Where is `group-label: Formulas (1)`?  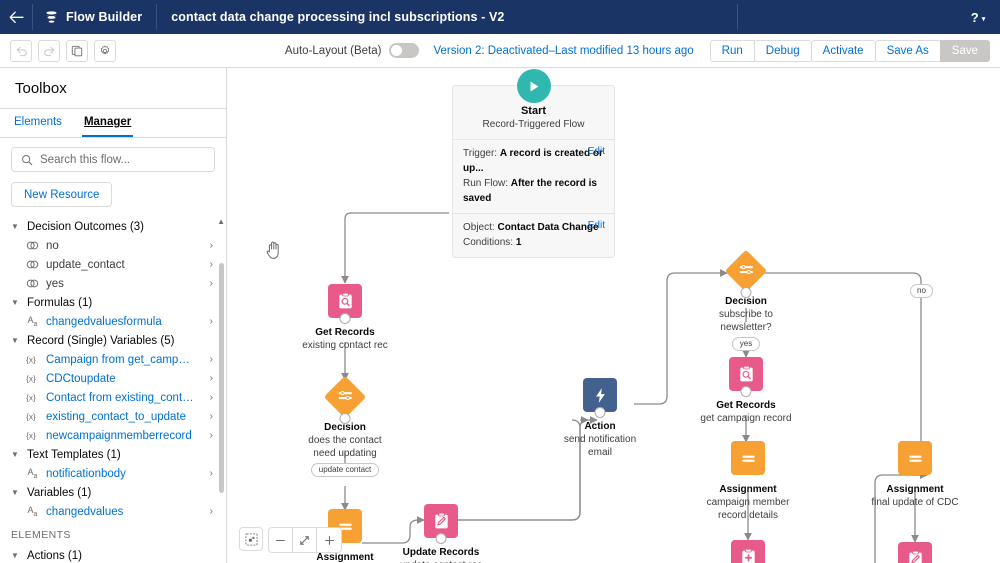
group-label: Formulas (1) is located at coordinates (60, 302).